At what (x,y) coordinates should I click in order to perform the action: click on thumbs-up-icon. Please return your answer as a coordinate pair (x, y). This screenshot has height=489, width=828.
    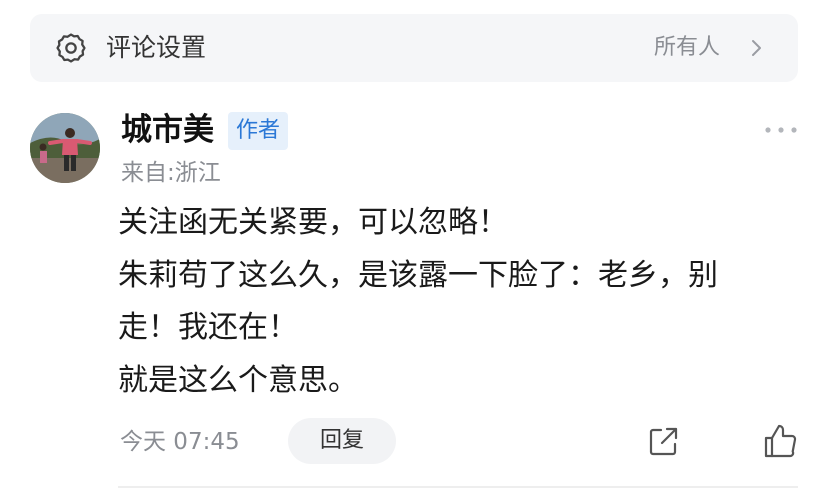
    Looking at the image, I should click on (781, 441).